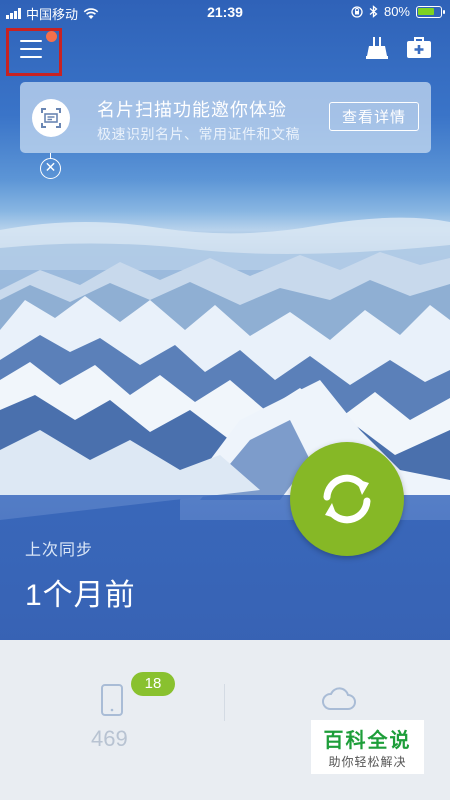 This screenshot has width=450, height=800. Describe the element at coordinates (198, 134) in the screenshot. I see `banner-subtitle: 极速识别名片、常用证件和文稿` at that location.